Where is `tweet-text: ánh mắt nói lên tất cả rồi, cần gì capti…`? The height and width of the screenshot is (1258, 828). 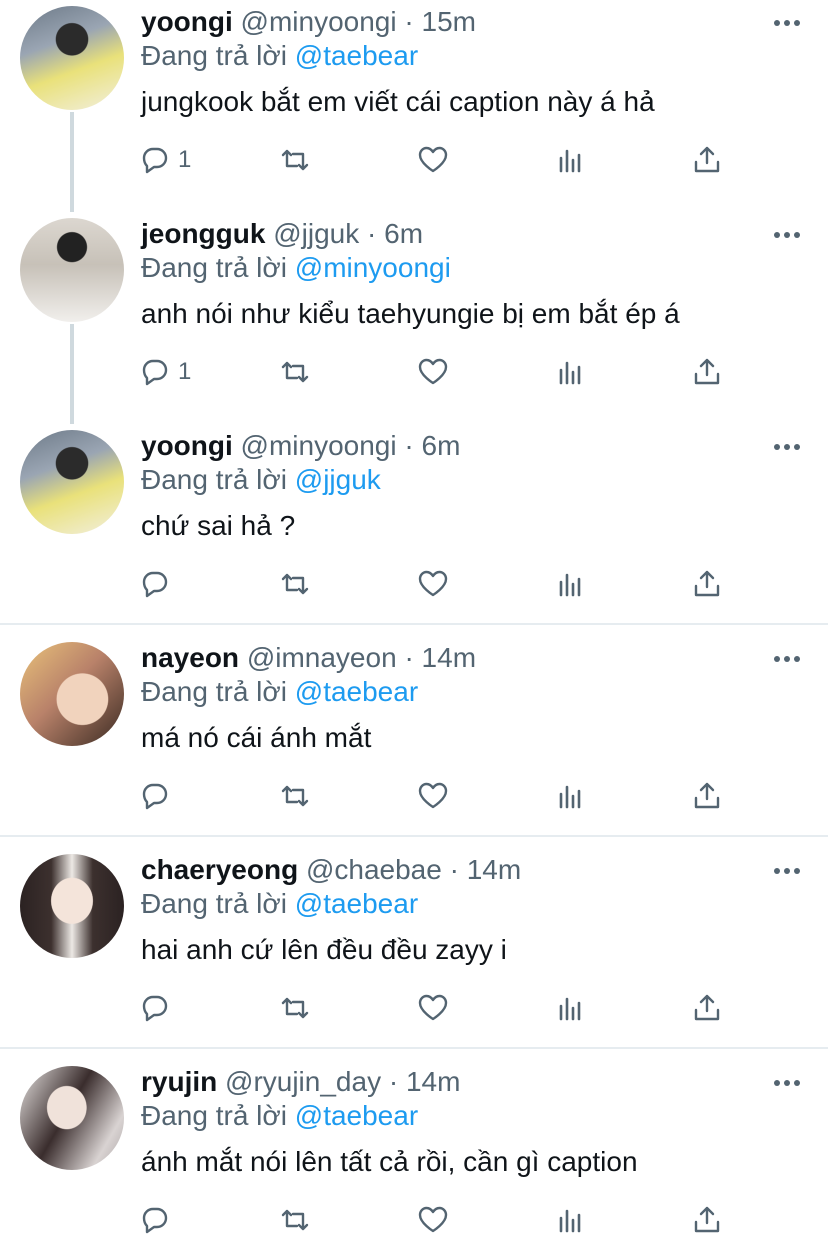 tweet-text: ánh mắt nói lên tất cả rồi, cần gì capti… is located at coordinates (389, 1161).